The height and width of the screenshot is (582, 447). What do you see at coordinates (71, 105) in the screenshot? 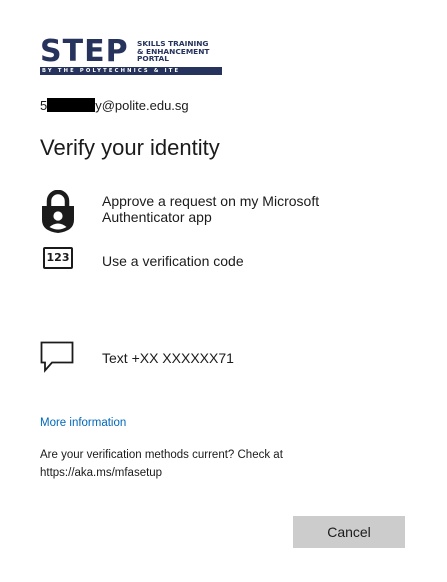
I see `redaction-block` at bounding box center [71, 105].